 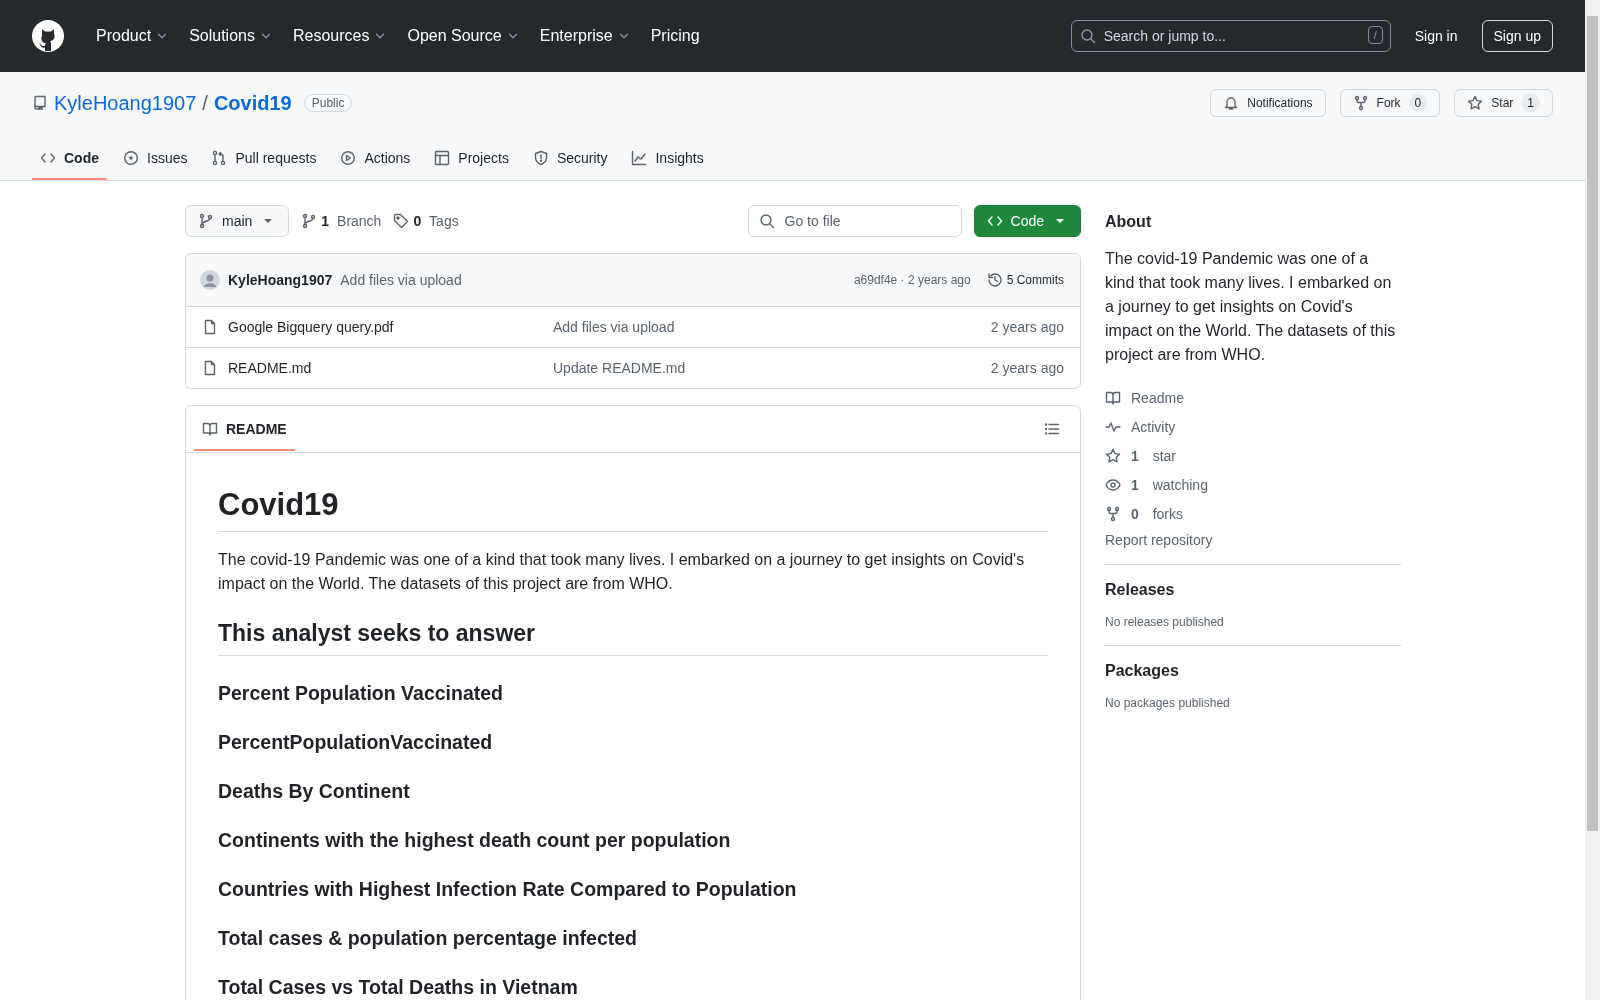 What do you see at coordinates (1052, 429) in the screenshot?
I see `list-icon` at bounding box center [1052, 429].